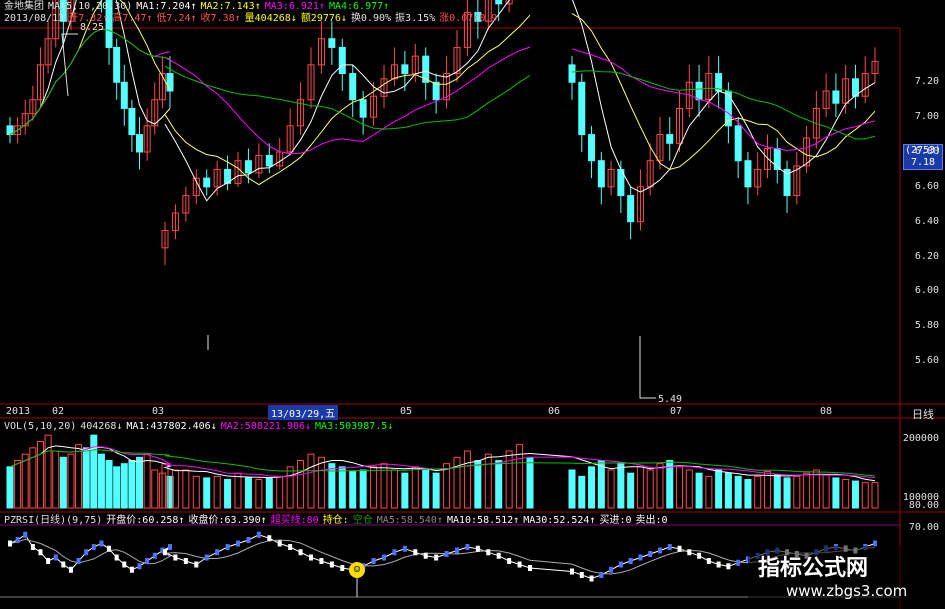  I want to click on smiley-icon: ☺, so click(357, 570).